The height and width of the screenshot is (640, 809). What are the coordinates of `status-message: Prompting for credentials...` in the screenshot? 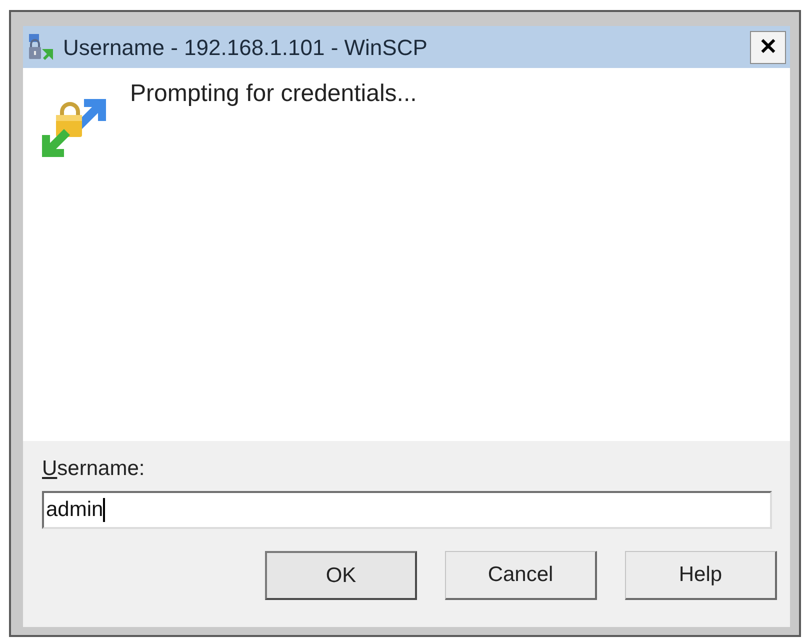 It's located at (273, 94).